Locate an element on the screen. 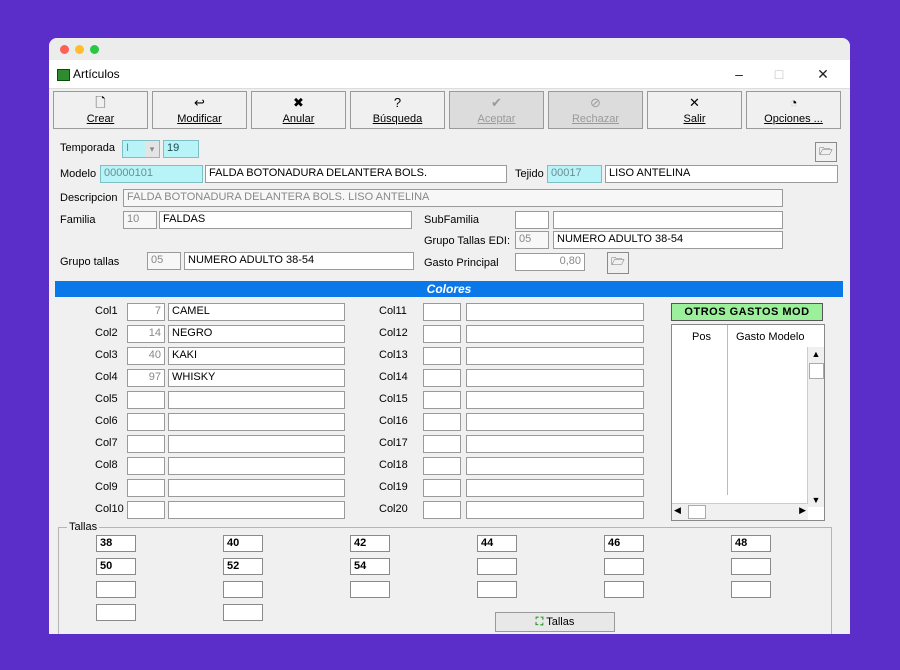 The width and height of the screenshot is (900, 670). talla-field: 54 is located at coordinates (370, 566).